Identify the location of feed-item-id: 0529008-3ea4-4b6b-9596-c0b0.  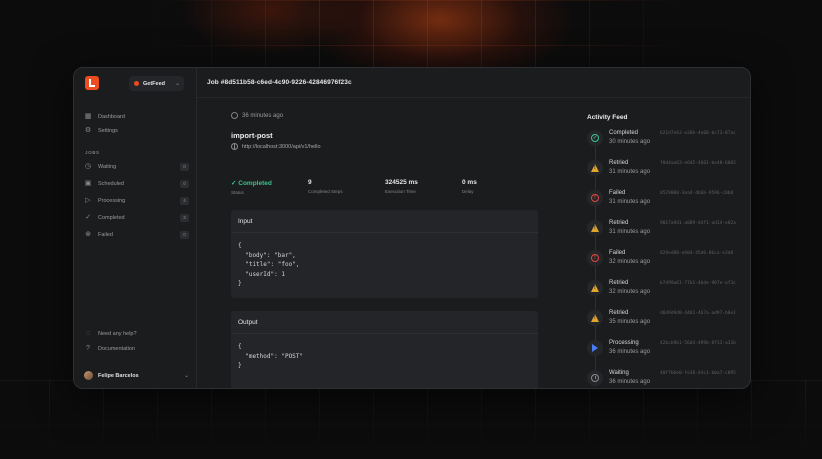
(697, 193).